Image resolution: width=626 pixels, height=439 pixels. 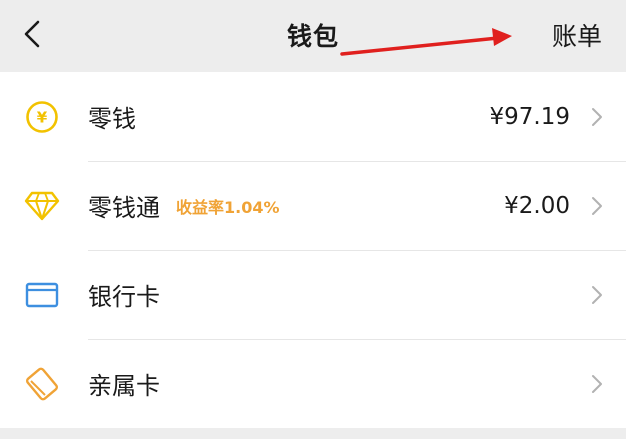 What do you see at coordinates (228, 207) in the screenshot?
I see `yield-rate-badge: 收益率1.04%` at bounding box center [228, 207].